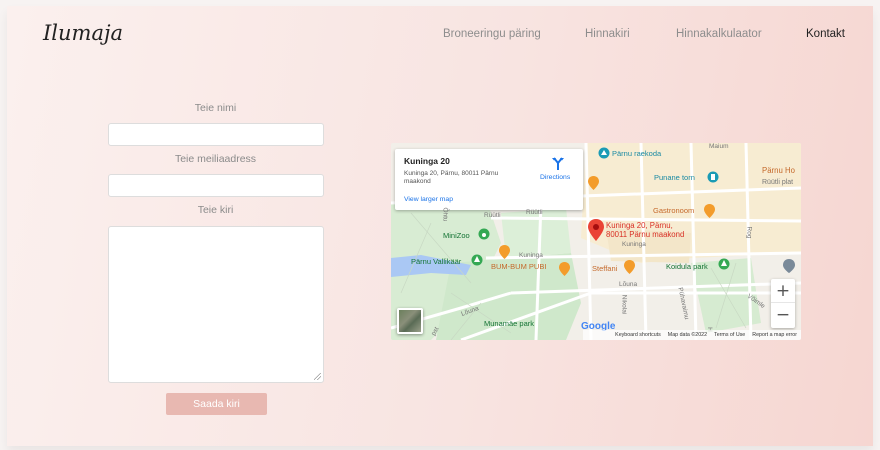  Describe the element at coordinates (427, 161) in the screenshot. I see `place-name: Kuninga 20` at that location.